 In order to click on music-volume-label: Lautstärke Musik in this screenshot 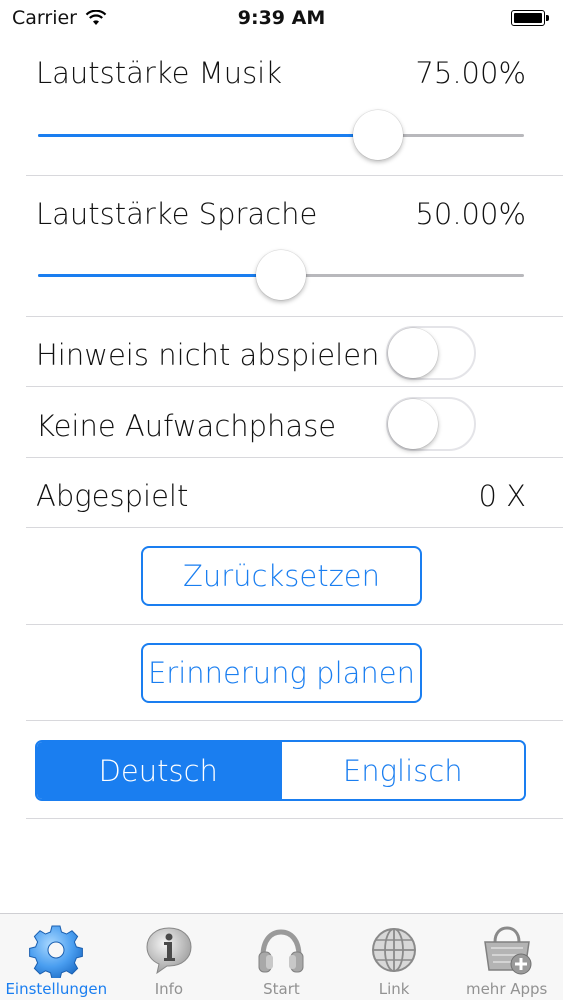, I will do `click(159, 73)`.